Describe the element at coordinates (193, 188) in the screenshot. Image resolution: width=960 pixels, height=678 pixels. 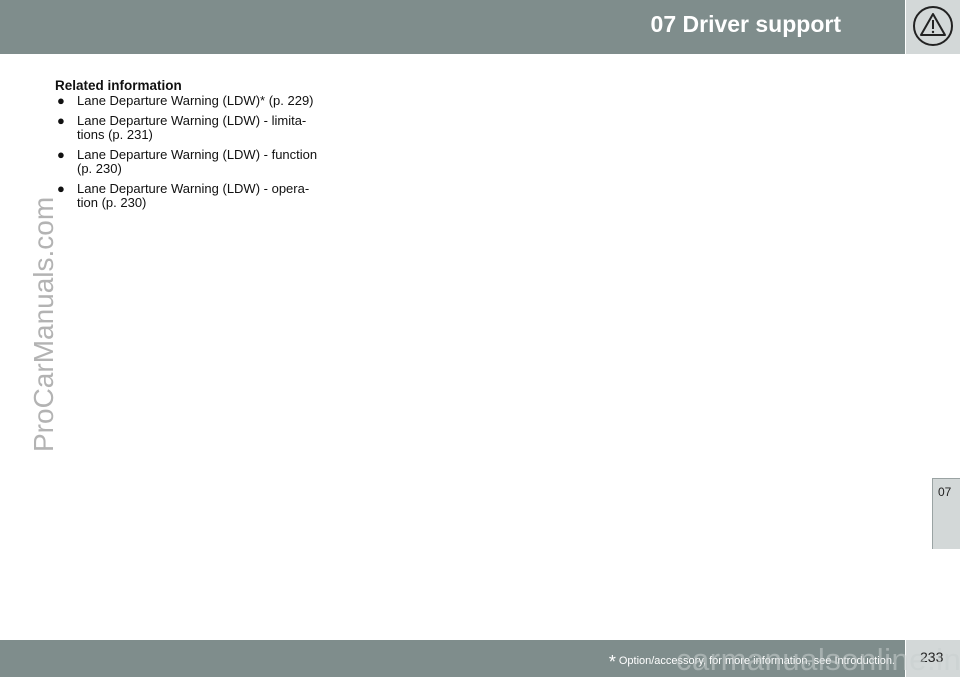
I see `list-item-line1: Lane Departure Warning (LDW) - opera-` at that location.